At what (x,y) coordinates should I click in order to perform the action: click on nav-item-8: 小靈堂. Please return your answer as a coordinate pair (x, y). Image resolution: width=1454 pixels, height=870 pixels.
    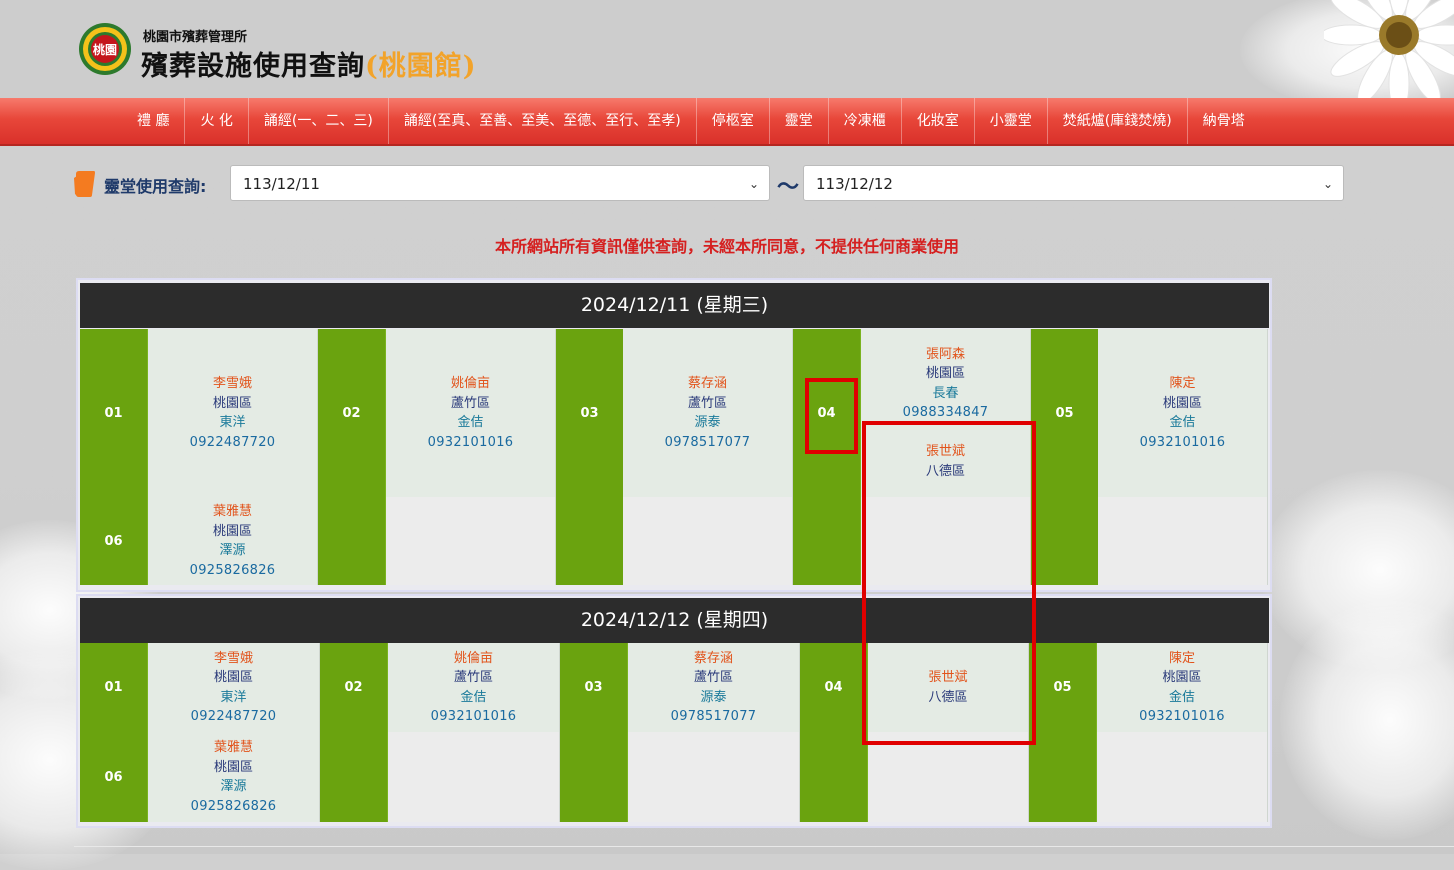
    Looking at the image, I should click on (1010, 121).